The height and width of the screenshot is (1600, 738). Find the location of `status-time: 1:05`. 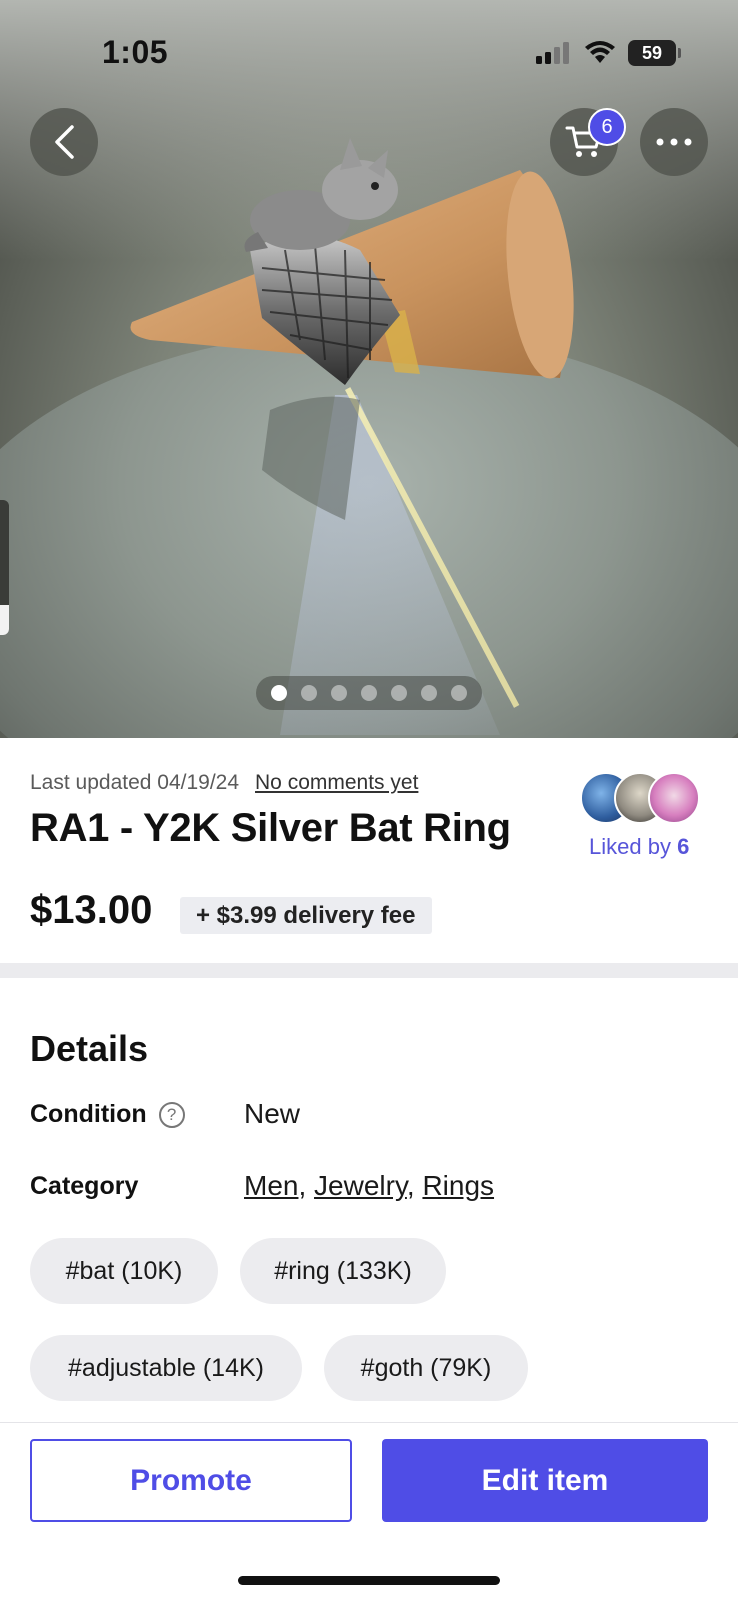

status-time: 1:05 is located at coordinates (135, 52).